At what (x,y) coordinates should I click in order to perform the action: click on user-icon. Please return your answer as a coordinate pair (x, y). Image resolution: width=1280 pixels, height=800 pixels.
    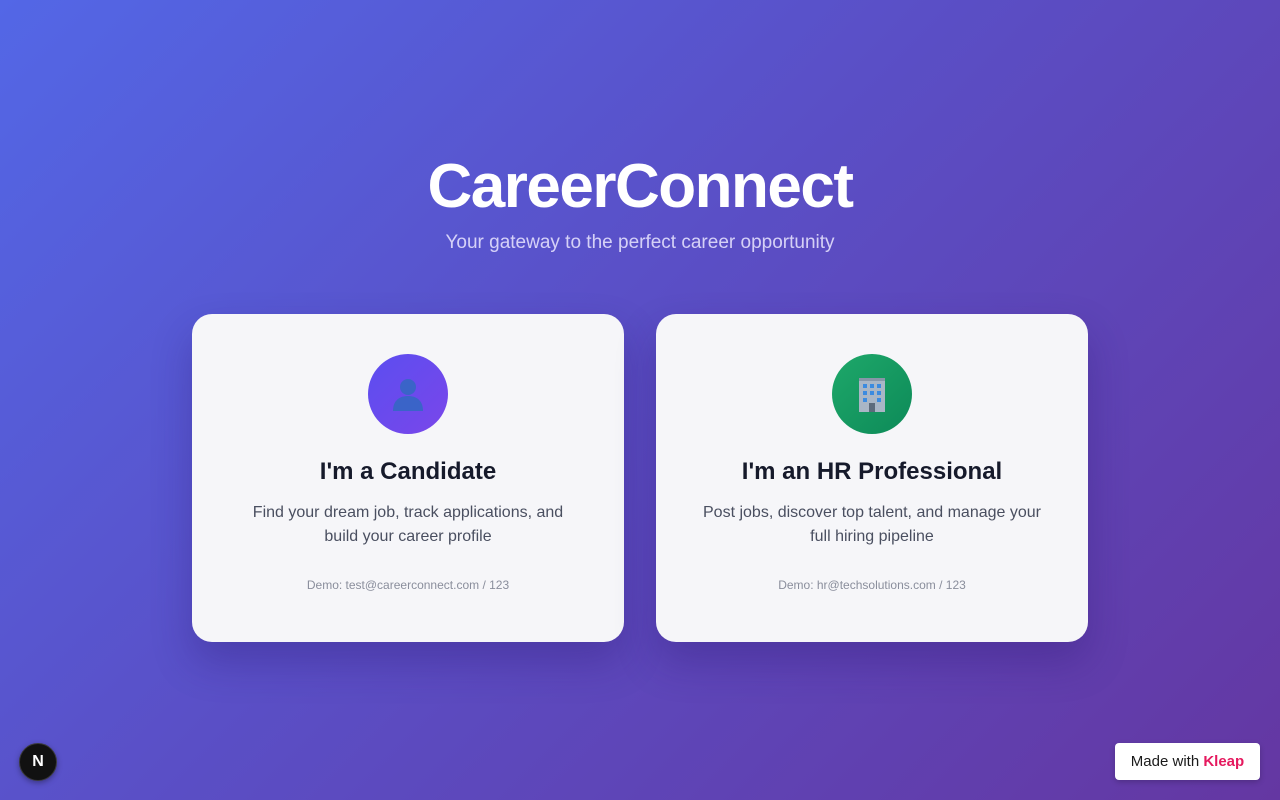
    Looking at the image, I should click on (408, 395).